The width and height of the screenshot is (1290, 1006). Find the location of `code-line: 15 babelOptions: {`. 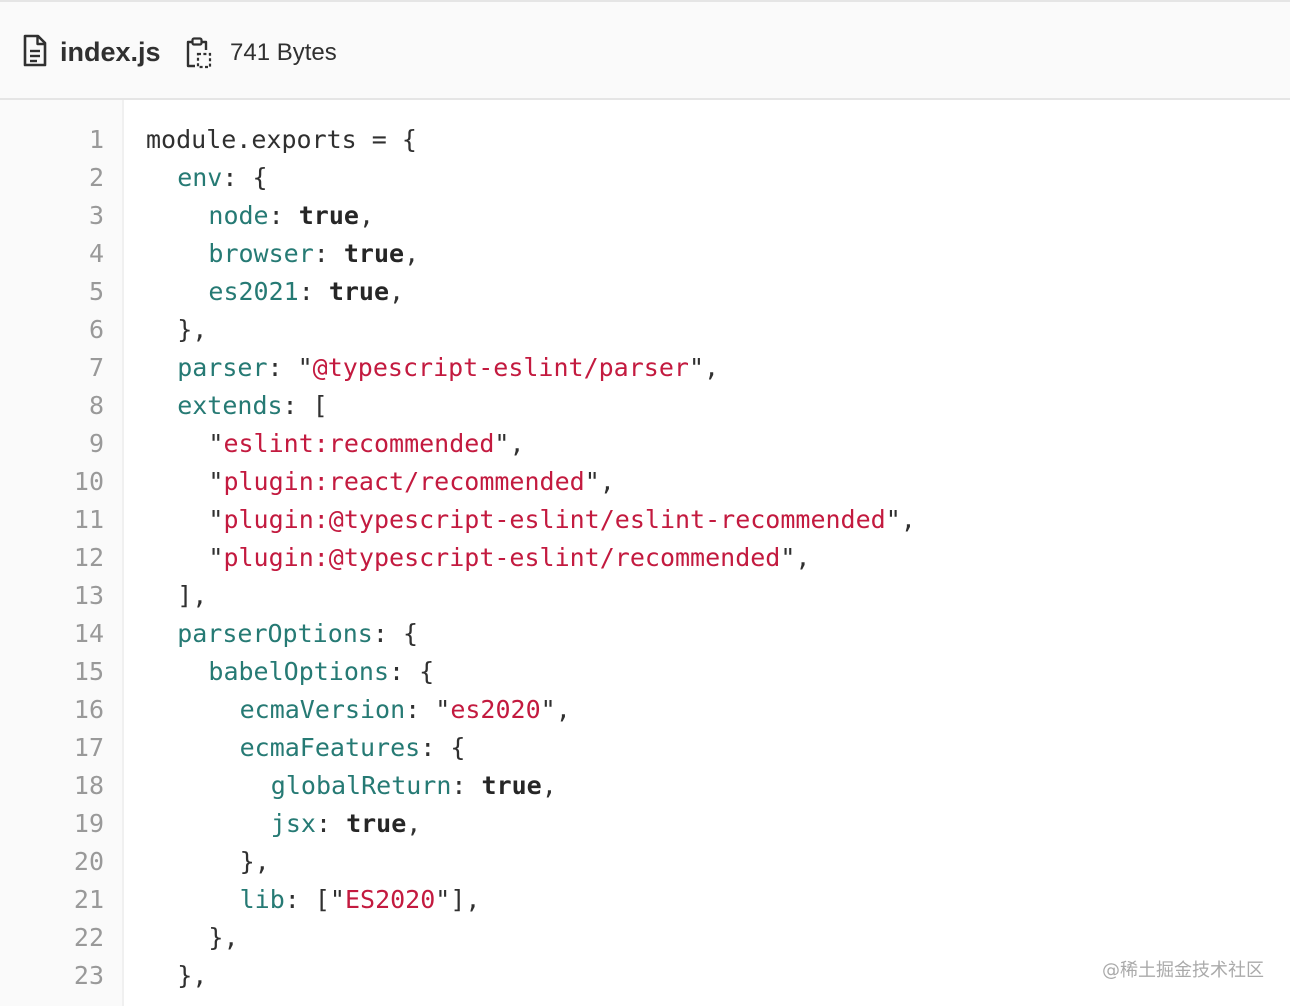

code-line: 15 babelOptions: { is located at coordinates (645, 672).